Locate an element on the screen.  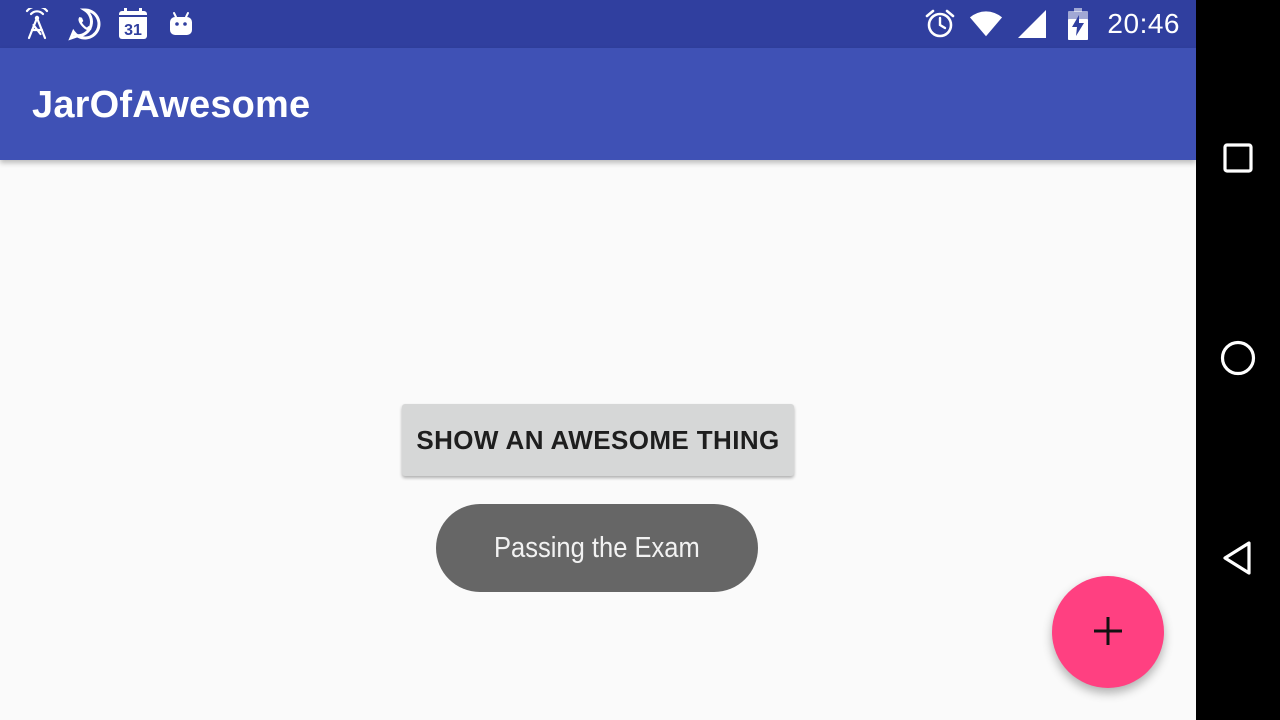
toast-message: Passing the Exam is located at coordinates (597, 548).